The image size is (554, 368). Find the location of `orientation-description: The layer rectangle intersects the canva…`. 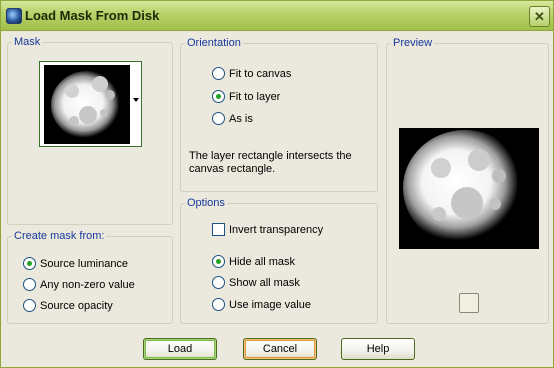

orientation-description: The layer rectangle intersects the canva… is located at coordinates (270, 162).